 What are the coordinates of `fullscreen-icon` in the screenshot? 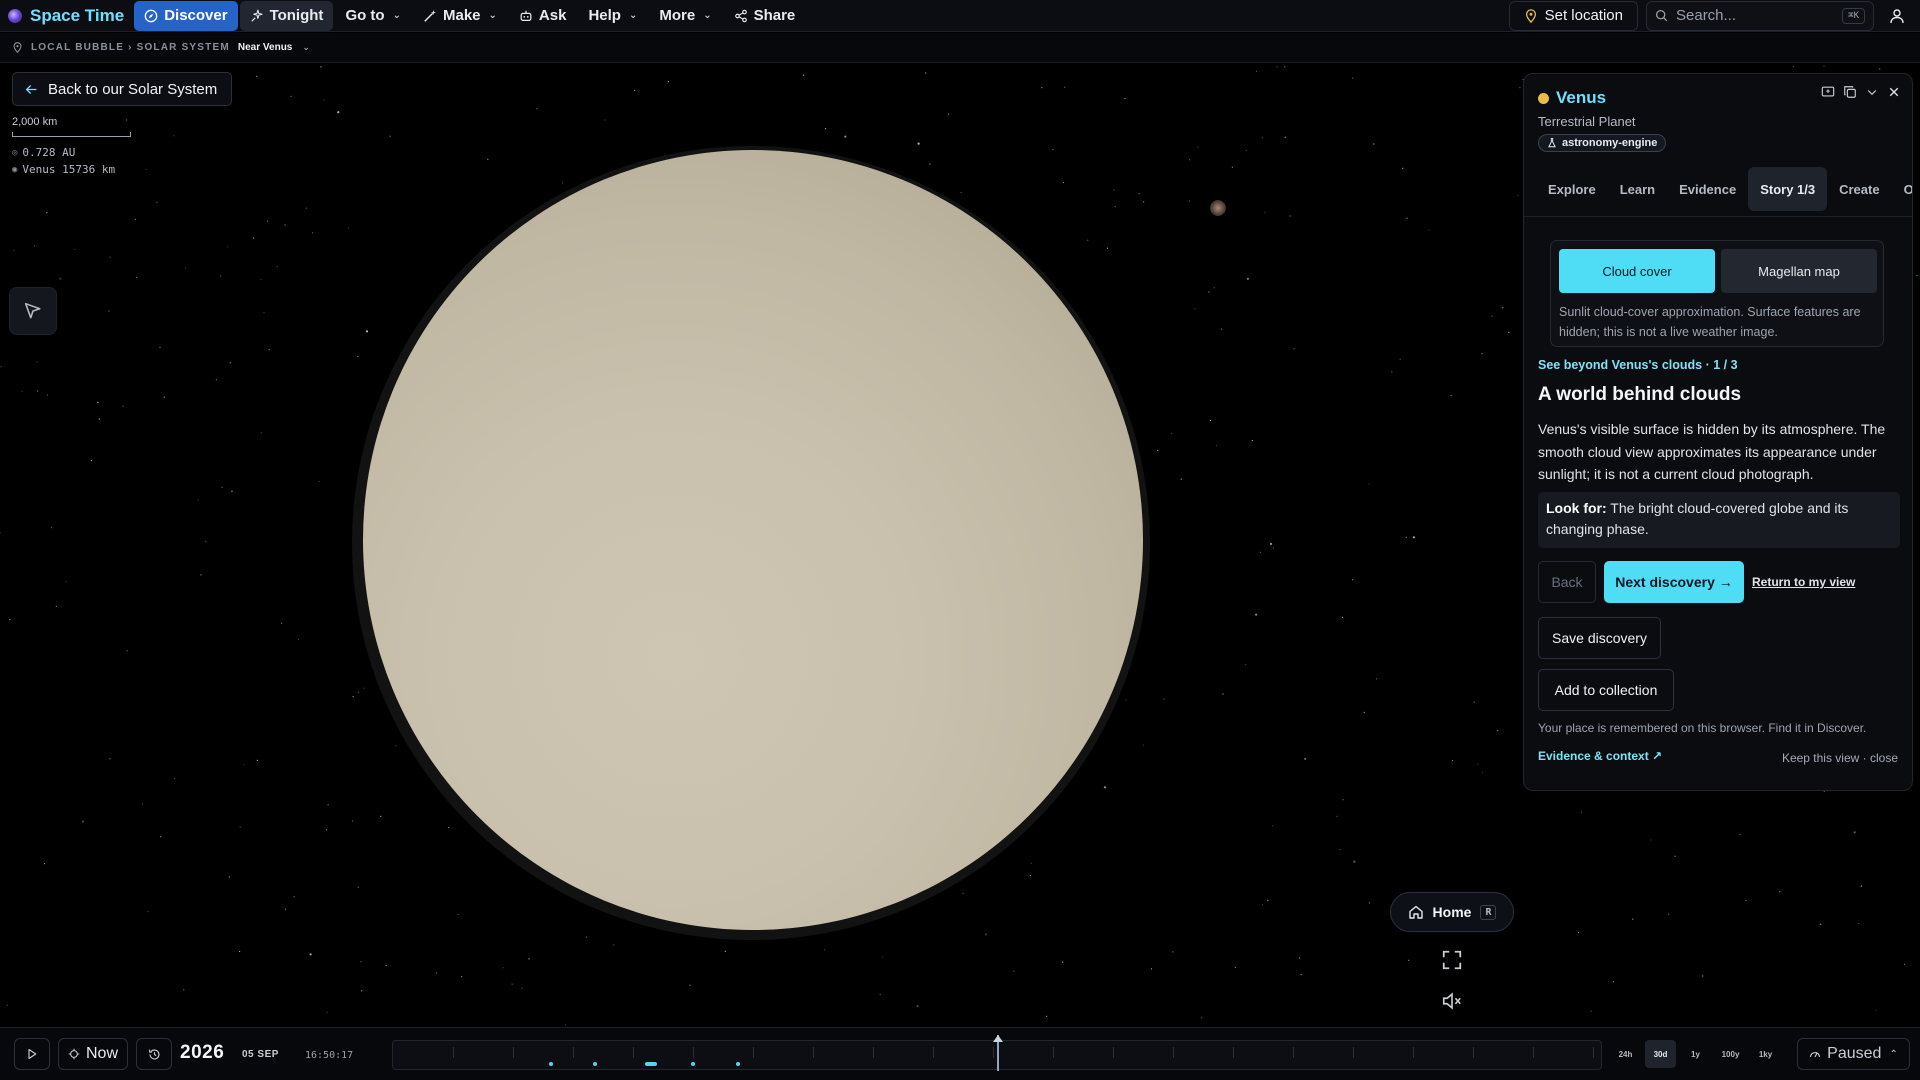 It's located at (1452, 960).